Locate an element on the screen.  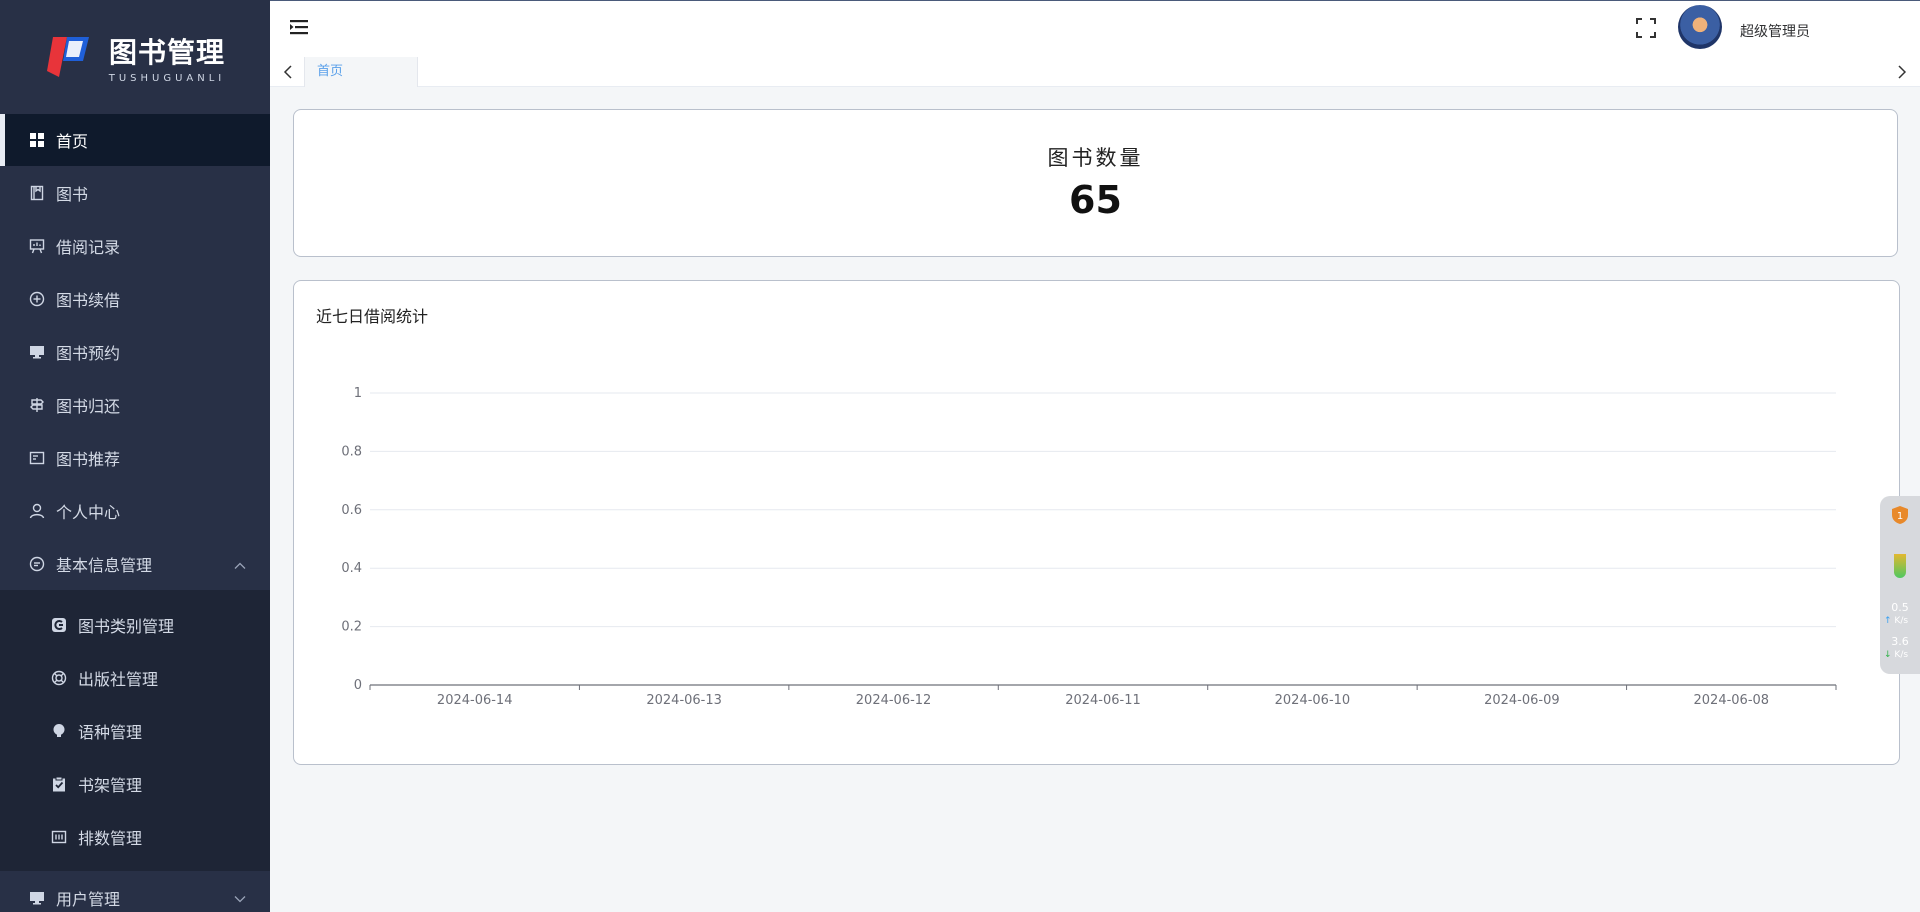
top-header: 超级管理员 is located at coordinates (1095, 28).